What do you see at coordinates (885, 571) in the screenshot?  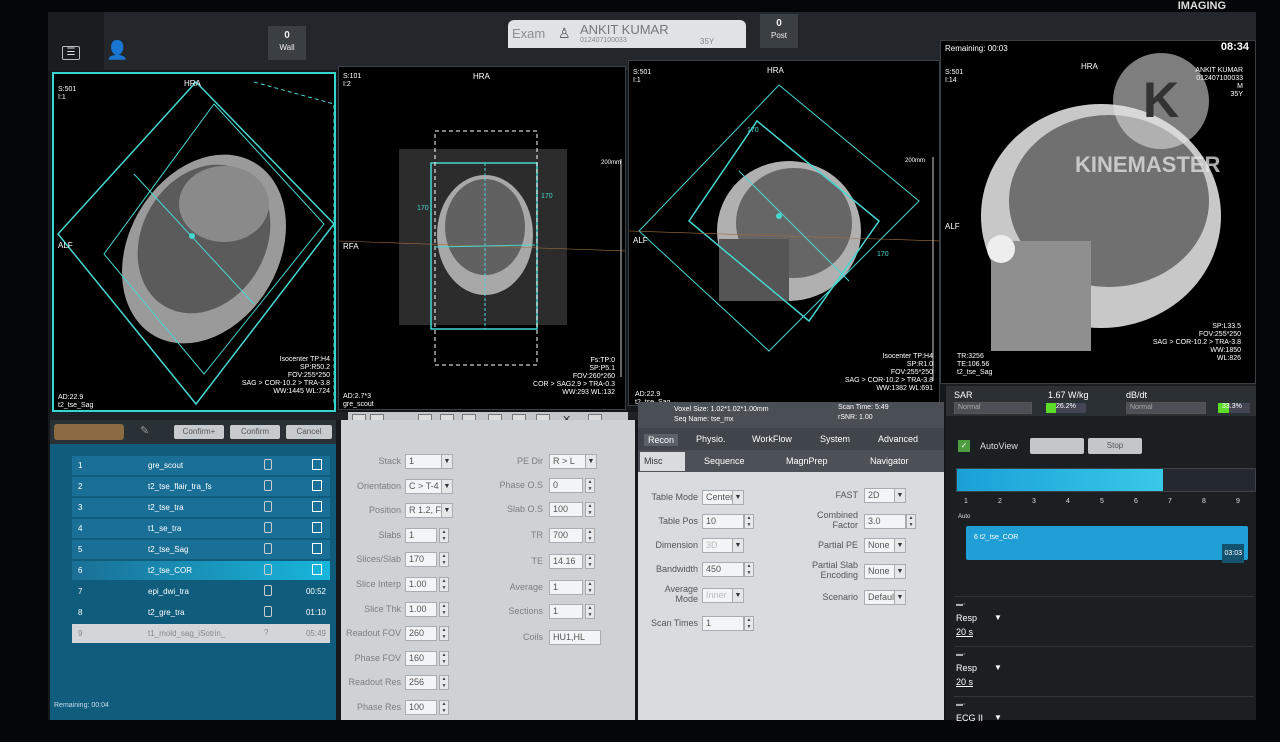 I see `partial-slab-field: None ▼` at bounding box center [885, 571].